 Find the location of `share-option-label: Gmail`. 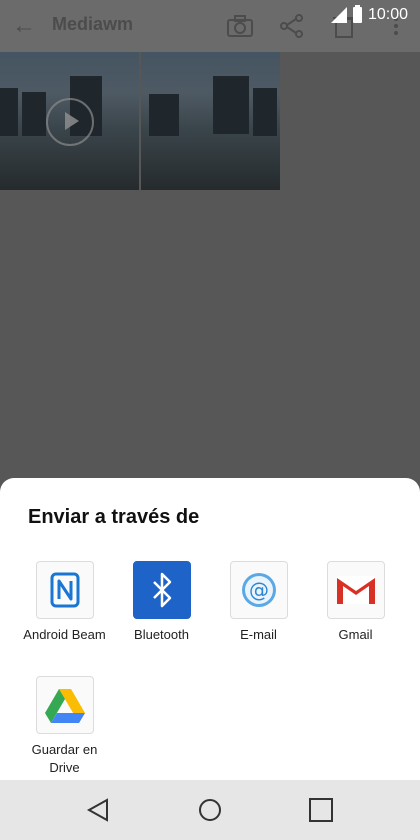

share-option-label: Gmail is located at coordinates (355, 634).